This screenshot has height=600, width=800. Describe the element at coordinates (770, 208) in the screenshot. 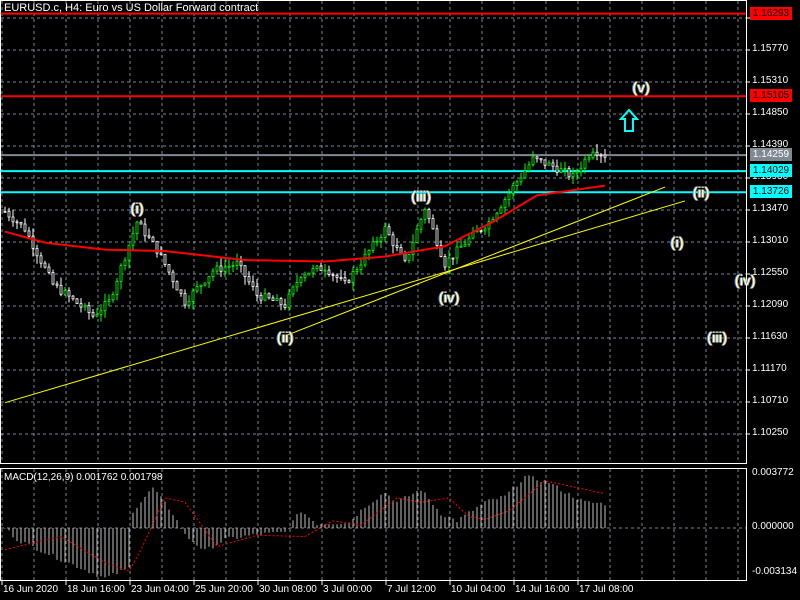

I see `price-axis-label: 1.13470` at that location.